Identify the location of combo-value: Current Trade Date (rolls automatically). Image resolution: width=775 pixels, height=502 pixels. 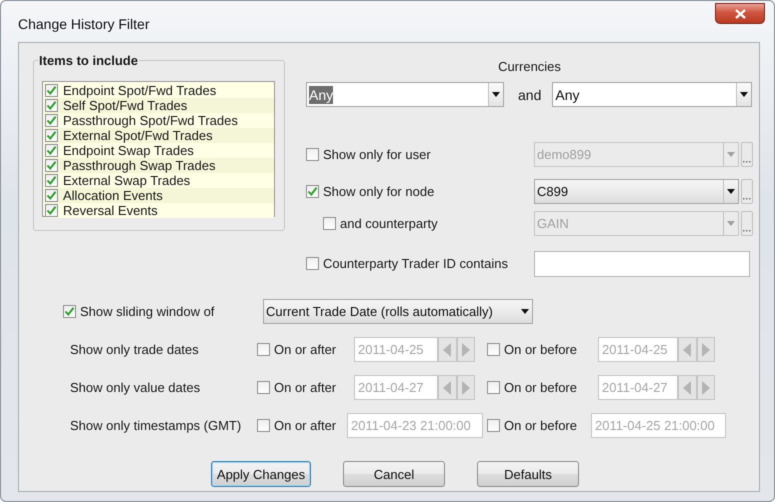
(380, 311).